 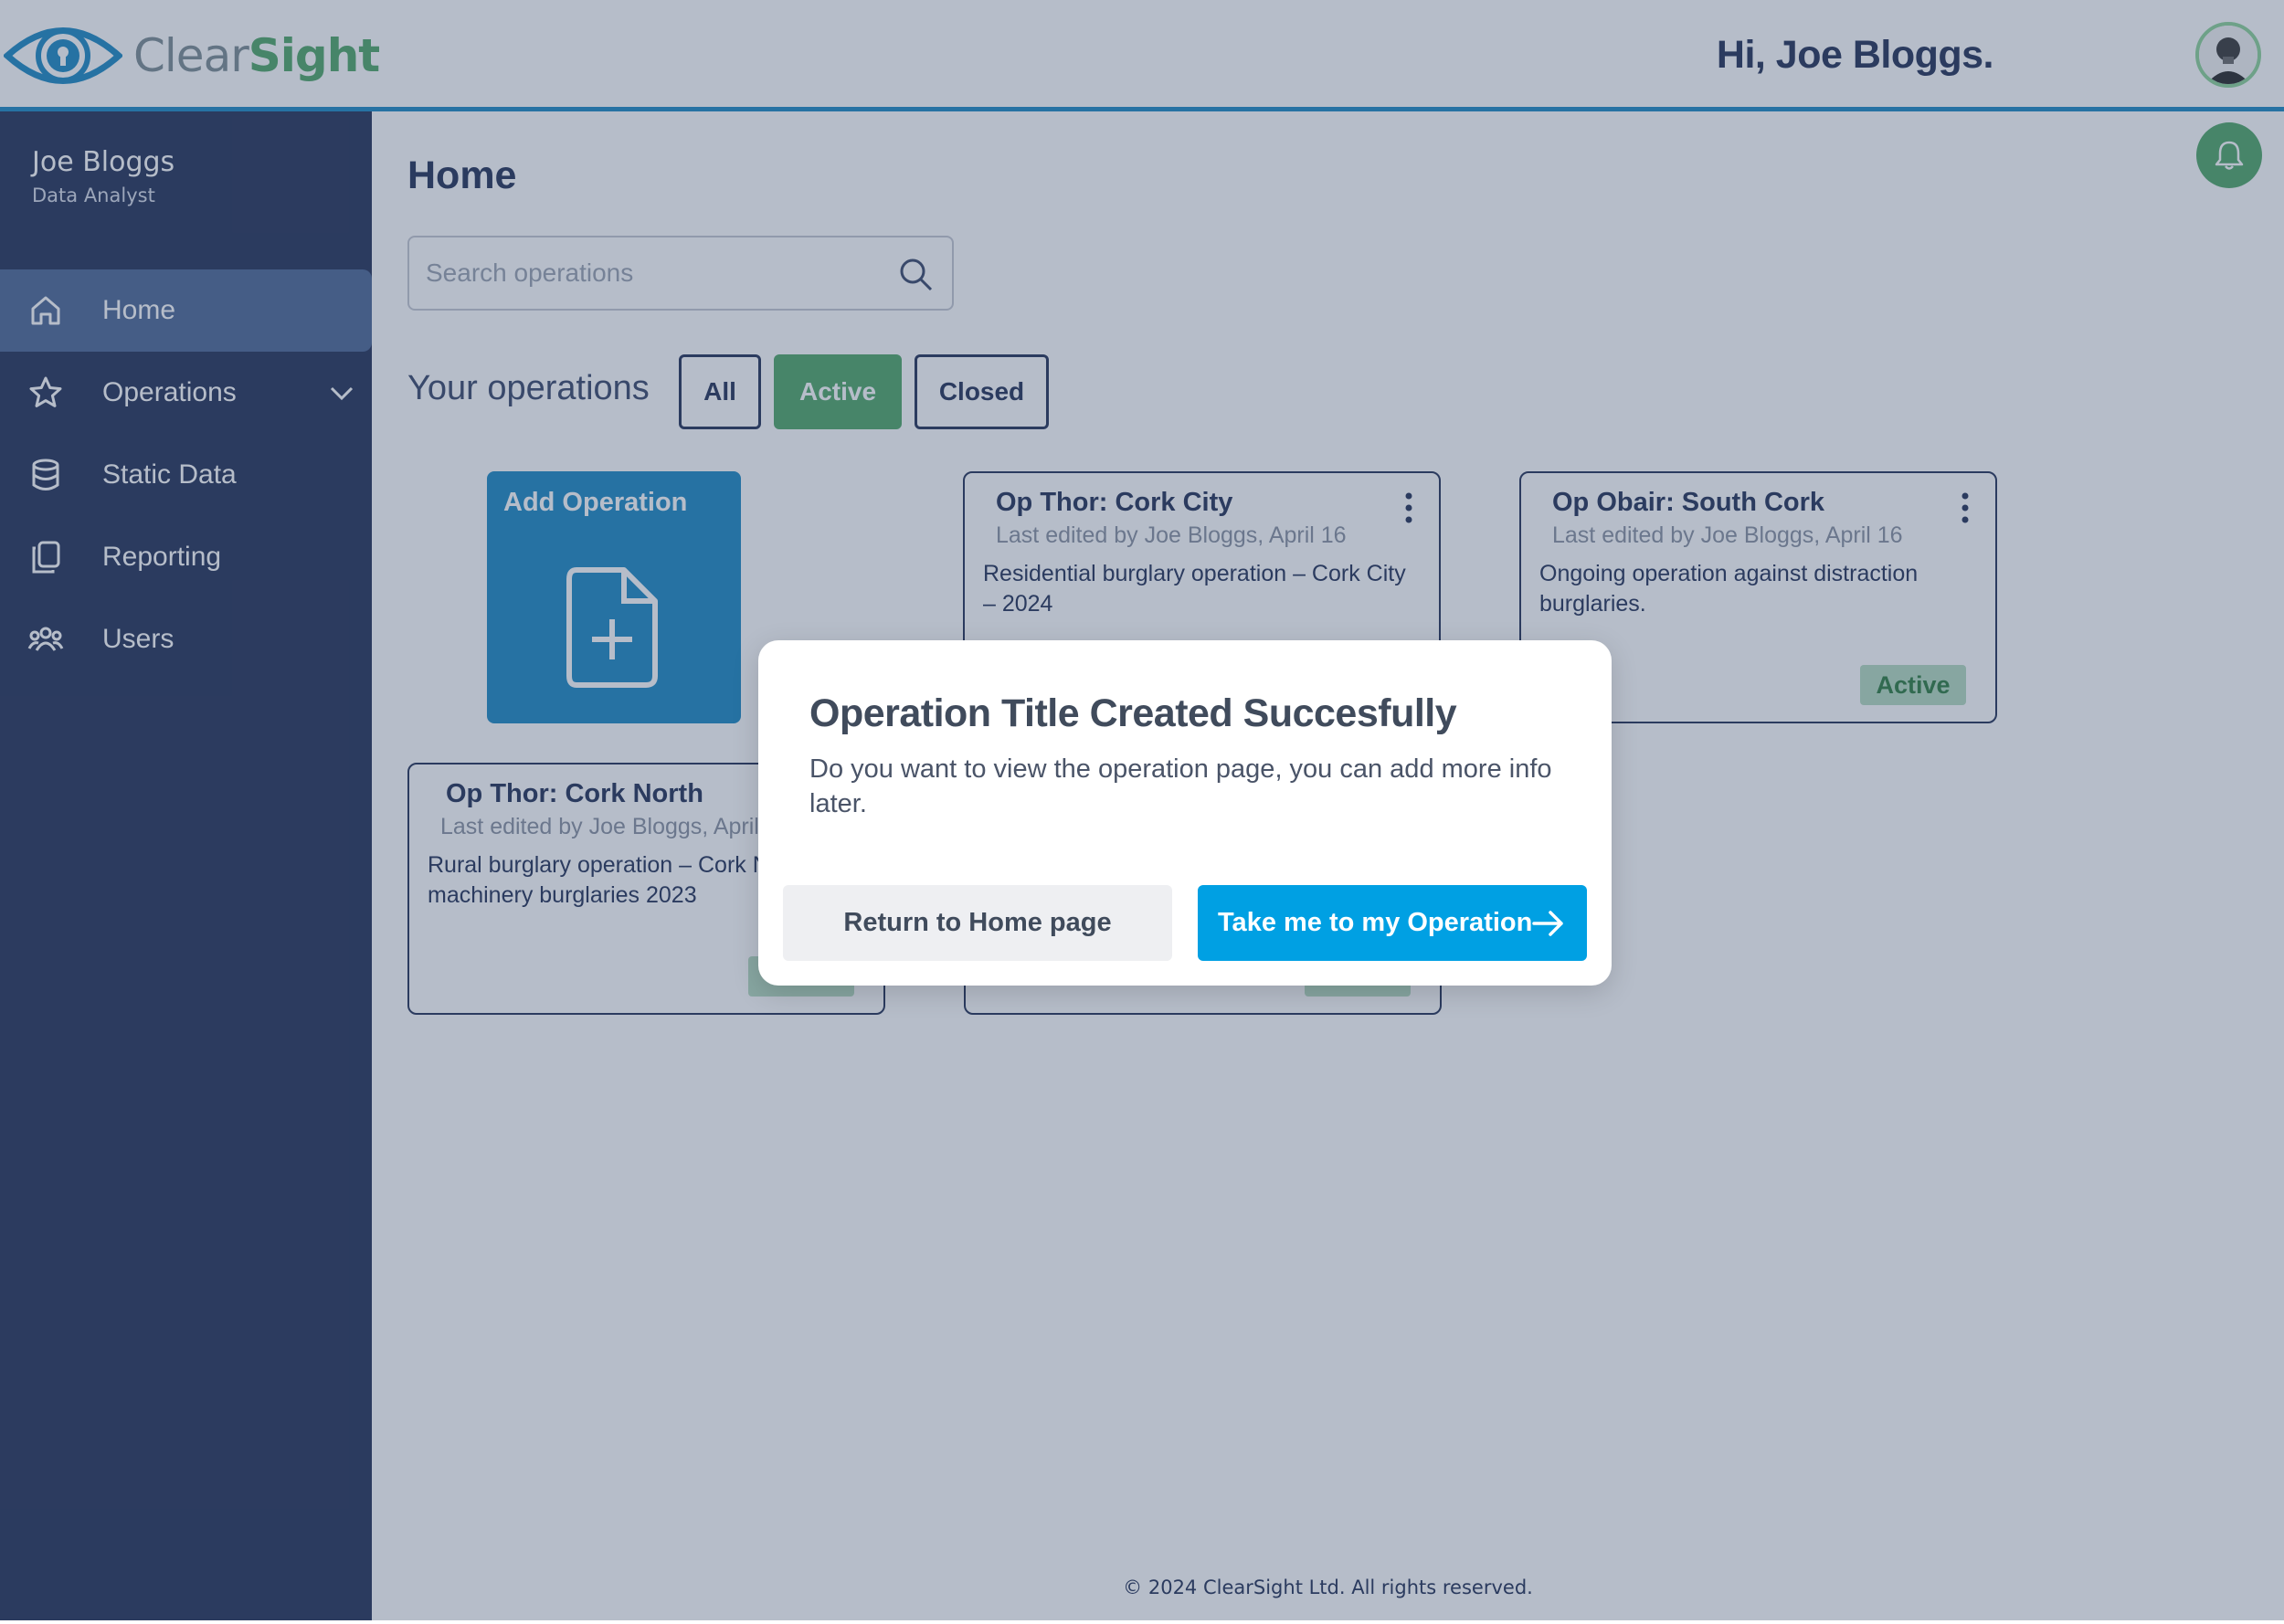 What do you see at coordinates (1142, 1622) in the screenshot?
I see `page-bottom-edge` at bounding box center [1142, 1622].